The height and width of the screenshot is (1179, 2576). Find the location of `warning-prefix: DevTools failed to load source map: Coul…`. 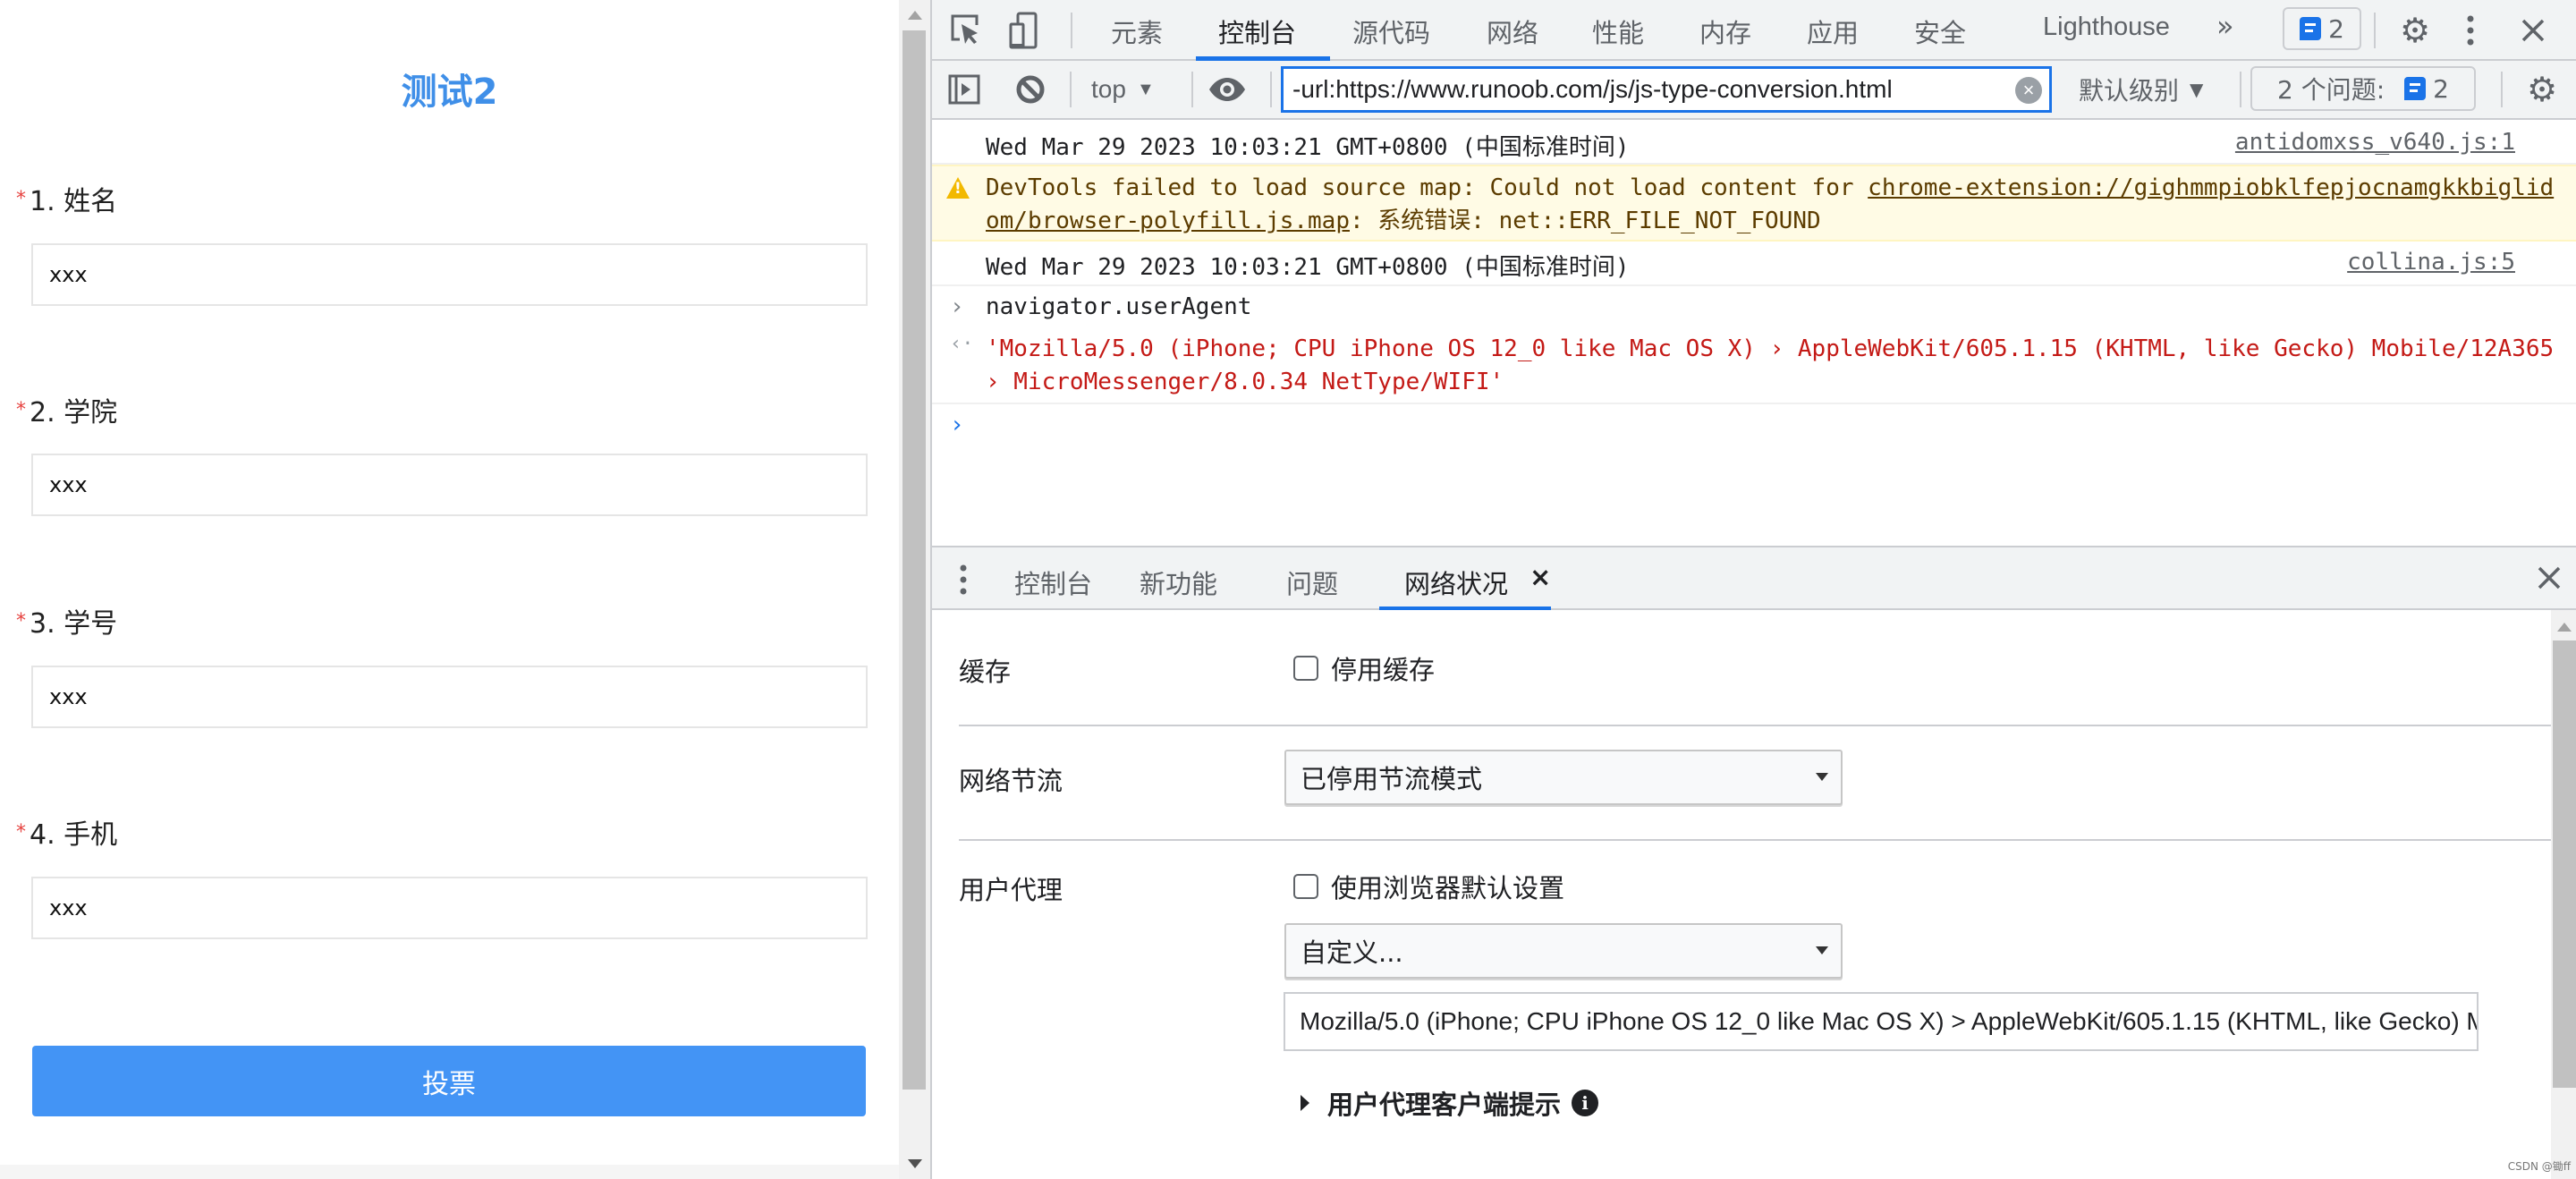

warning-prefix: DevTools failed to load source map: Coul… is located at coordinates (1427, 188).